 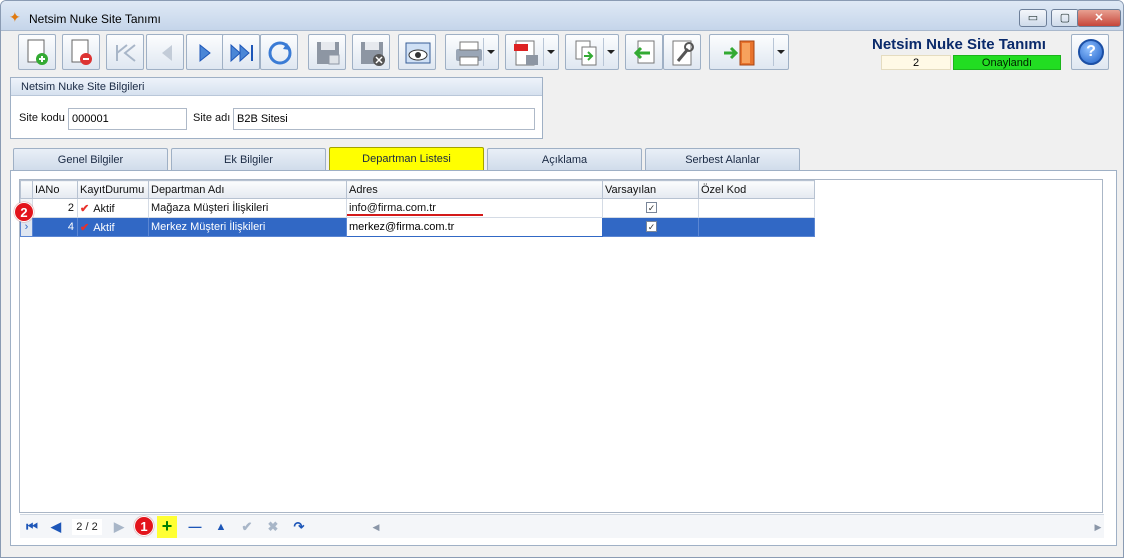 I want to click on tab-serbest-alanlar: Serbest Alanlar, so click(x=722, y=159).